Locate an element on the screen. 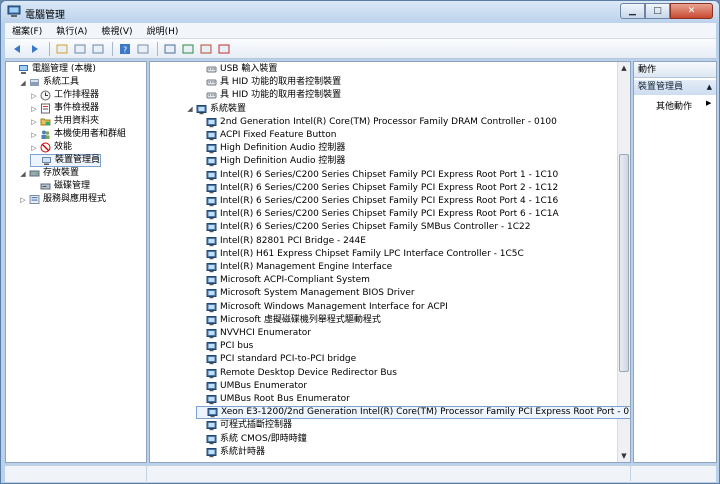 The image size is (720, 484). device-row: UMBus Enumerator is located at coordinates (251, 386).